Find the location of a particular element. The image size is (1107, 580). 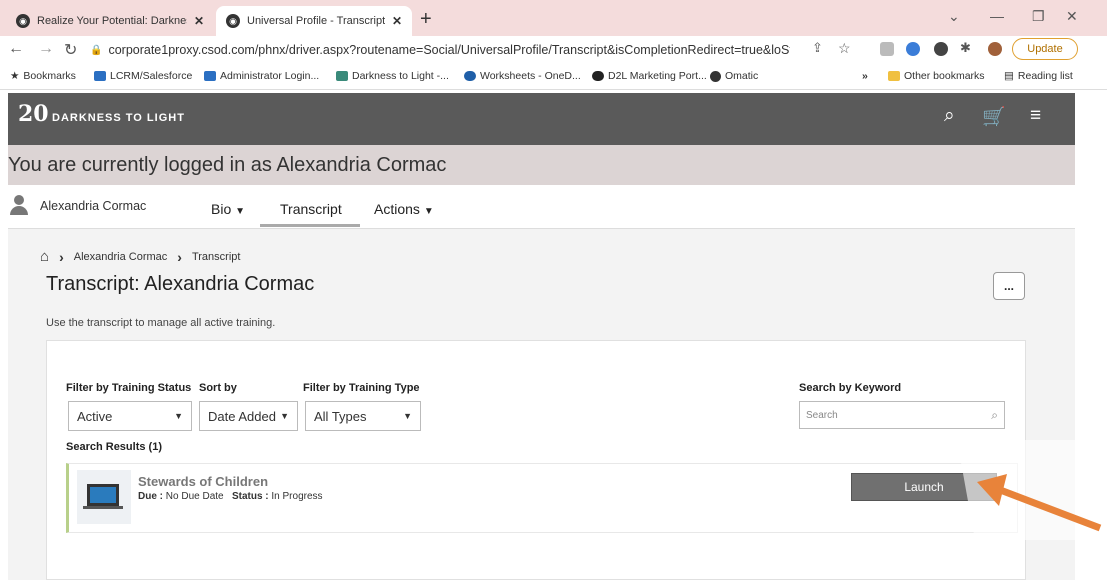

search-placeholder: Search is located at coordinates (822, 415).